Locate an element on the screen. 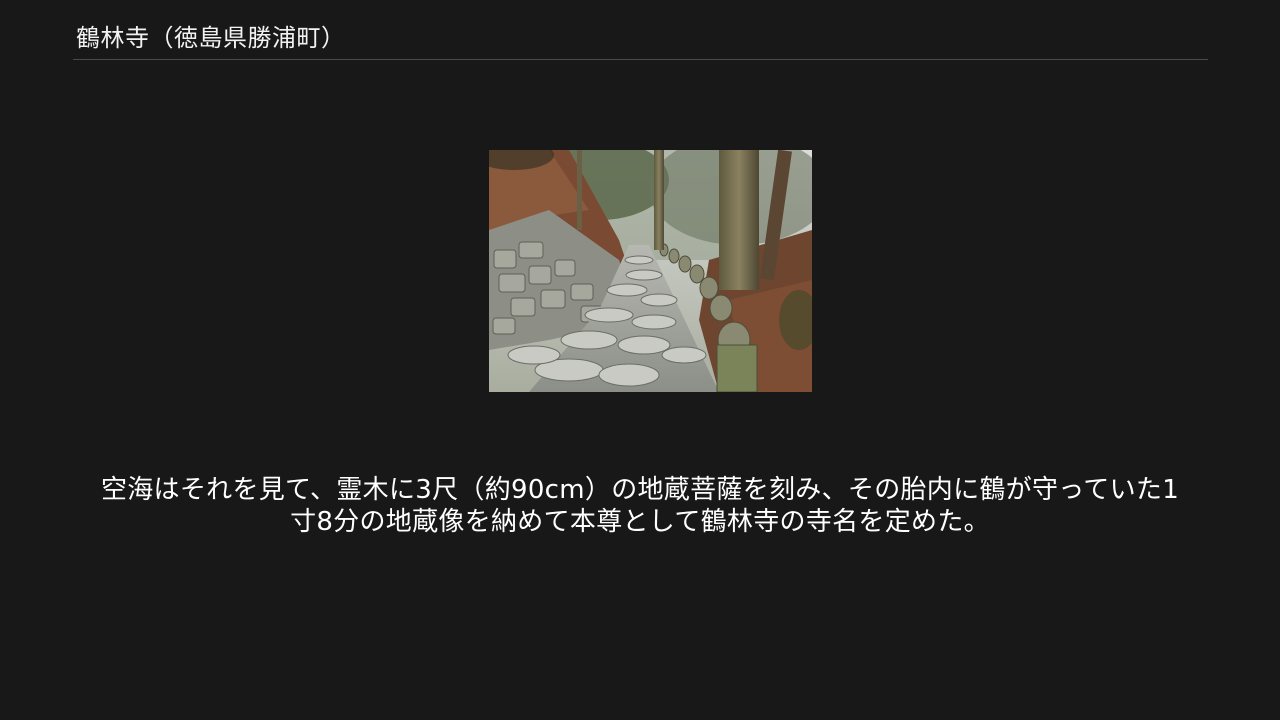 The height and width of the screenshot is (720, 1280). temple-stone-path-photo is located at coordinates (650, 271).